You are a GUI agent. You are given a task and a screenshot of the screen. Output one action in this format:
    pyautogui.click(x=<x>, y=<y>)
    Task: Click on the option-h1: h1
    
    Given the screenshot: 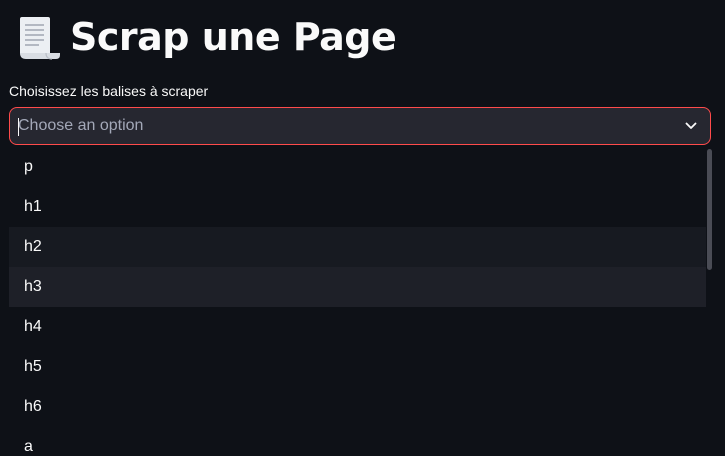 What is the action you would take?
    pyautogui.click(x=357, y=207)
    